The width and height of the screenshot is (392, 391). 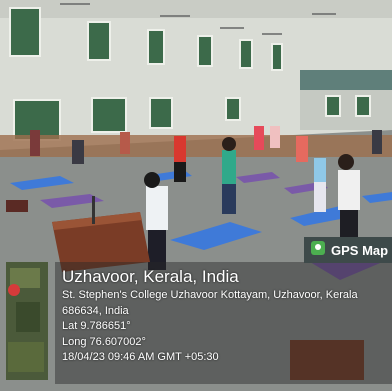 What do you see at coordinates (150, 276) in the screenshot?
I see `city-title: Uzhavoor, Kerala, India` at bounding box center [150, 276].